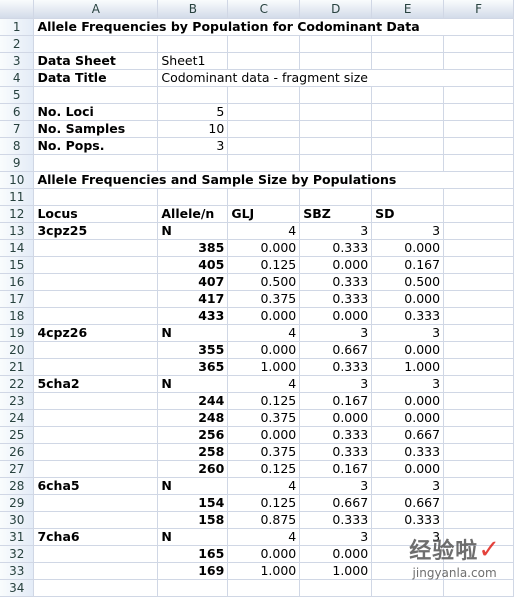  I want to click on row-header-28: 28, so click(17, 486).